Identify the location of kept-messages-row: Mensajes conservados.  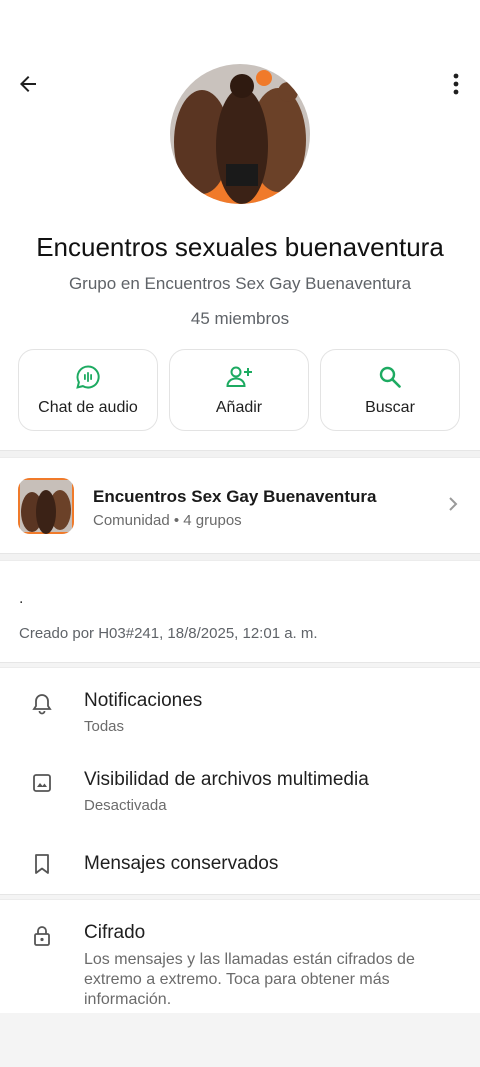
(240, 864).